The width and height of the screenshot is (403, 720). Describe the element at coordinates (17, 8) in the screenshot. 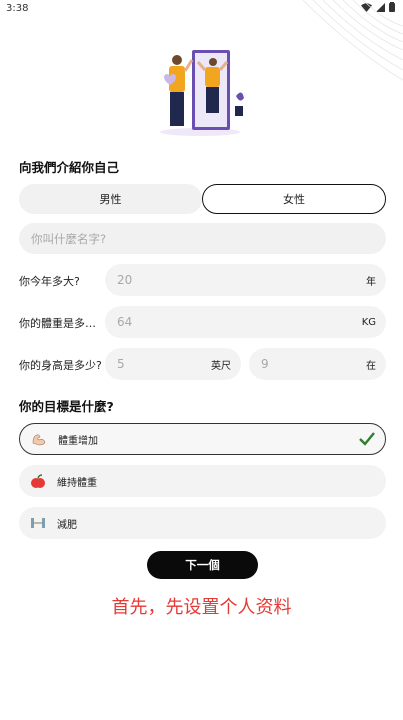

I see `status-time: 3:38` at that location.